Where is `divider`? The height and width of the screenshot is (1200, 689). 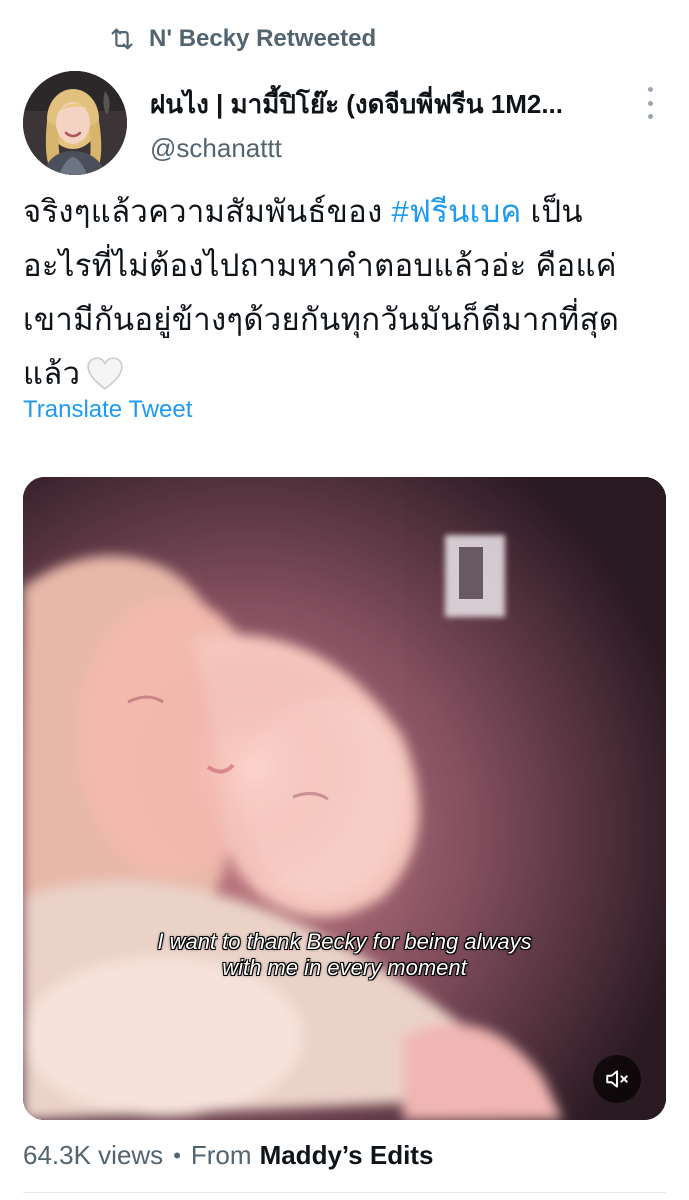
divider is located at coordinates (344, 1192).